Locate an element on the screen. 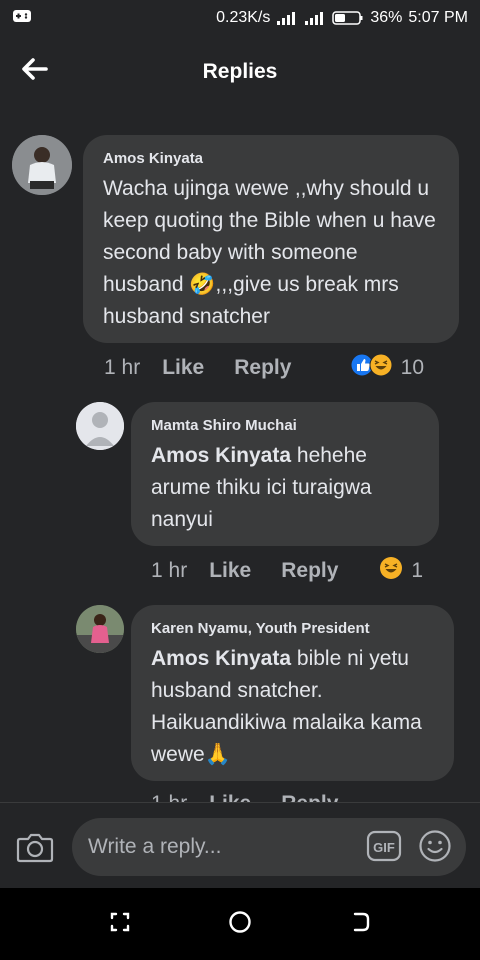 This screenshot has width=480, height=960. gif-icon: GIF is located at coordinates (384, 848).